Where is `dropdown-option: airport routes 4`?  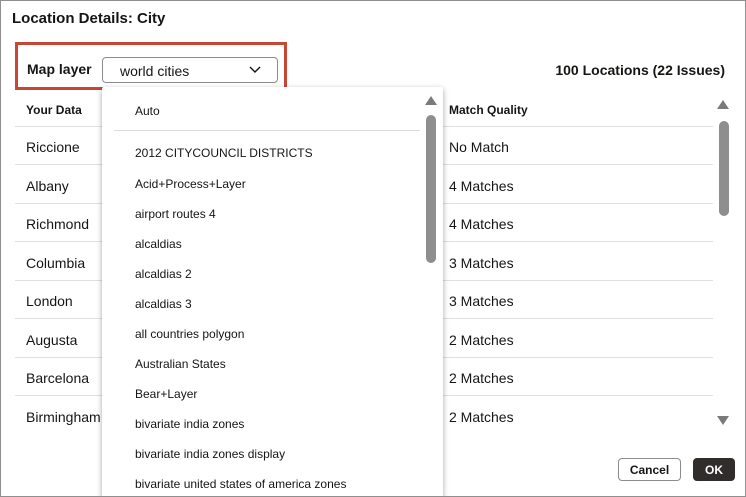 dropdown-option: airport routes 4 is located at coordinates (175, 214).